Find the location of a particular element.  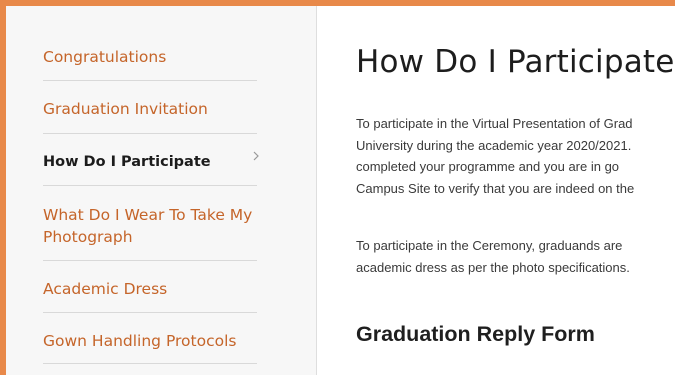

page-title: How Do I Participate is located at coordinates (515, 62).